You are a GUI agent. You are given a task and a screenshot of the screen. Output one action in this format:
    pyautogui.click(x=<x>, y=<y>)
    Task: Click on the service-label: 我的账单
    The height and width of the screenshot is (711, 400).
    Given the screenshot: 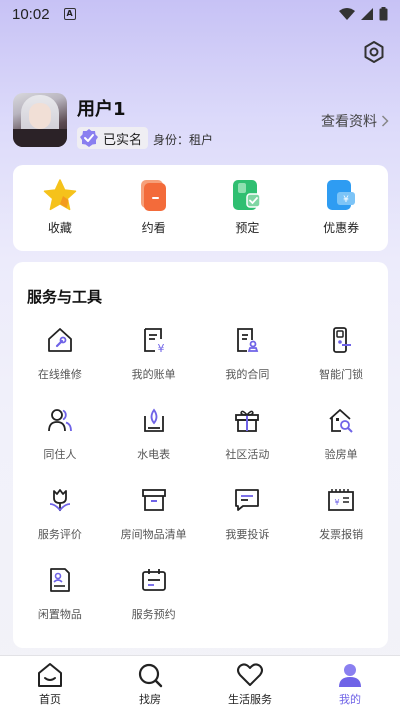 What is the action you would take?
    pyautogui.click(x=153, y=374)
    